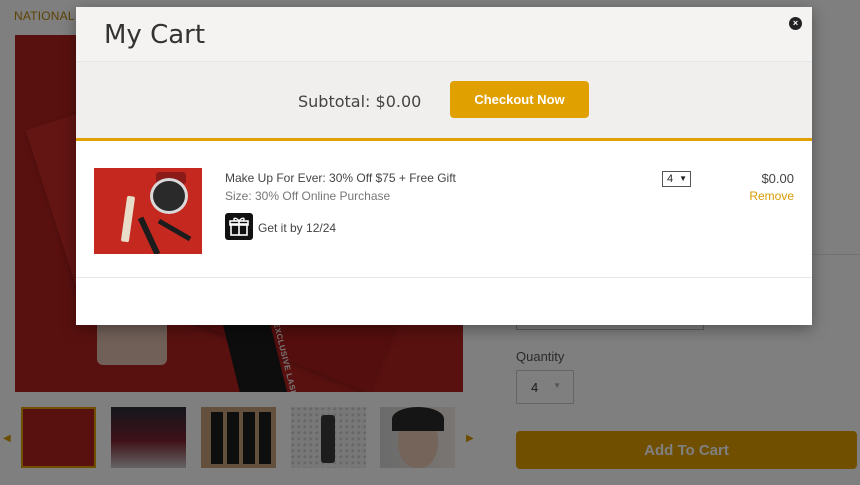 The width and height of the screenshot is (860, 485). Describe the element at coordinates (444, 34) in the screenshot. I see `modal-header: My Cart ×` at that location.